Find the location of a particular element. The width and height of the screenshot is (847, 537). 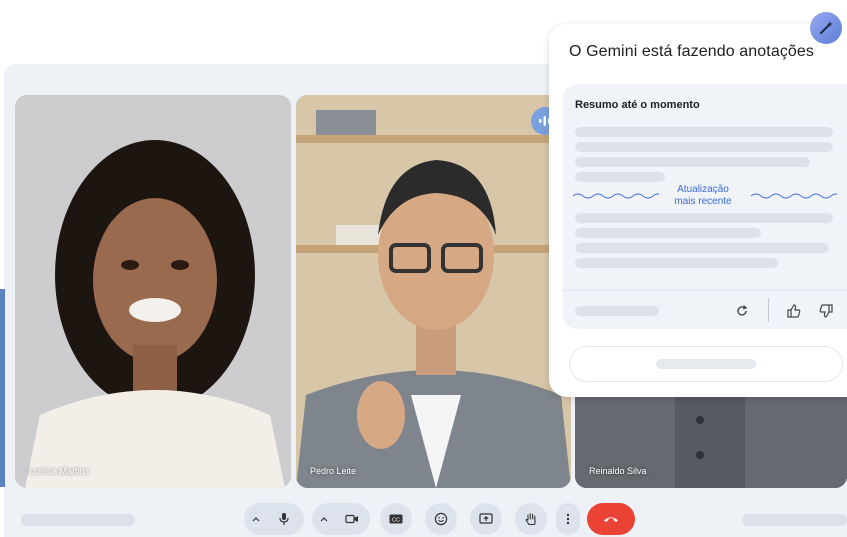

mic-options-button is located at coordinates (256, 519).